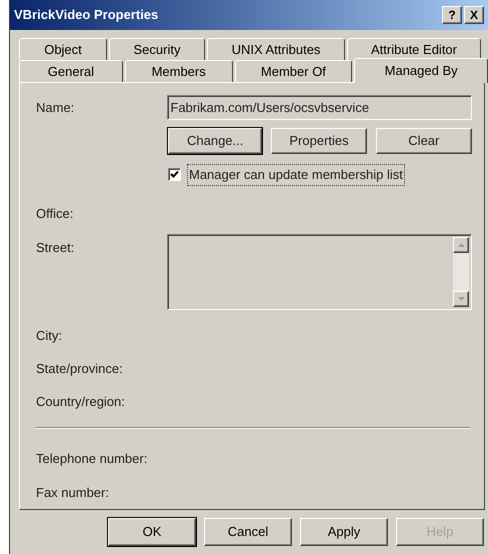  Describe the element at coordinates (152, 532) in the screenshot. I see `dialog-button: OK` at that location.